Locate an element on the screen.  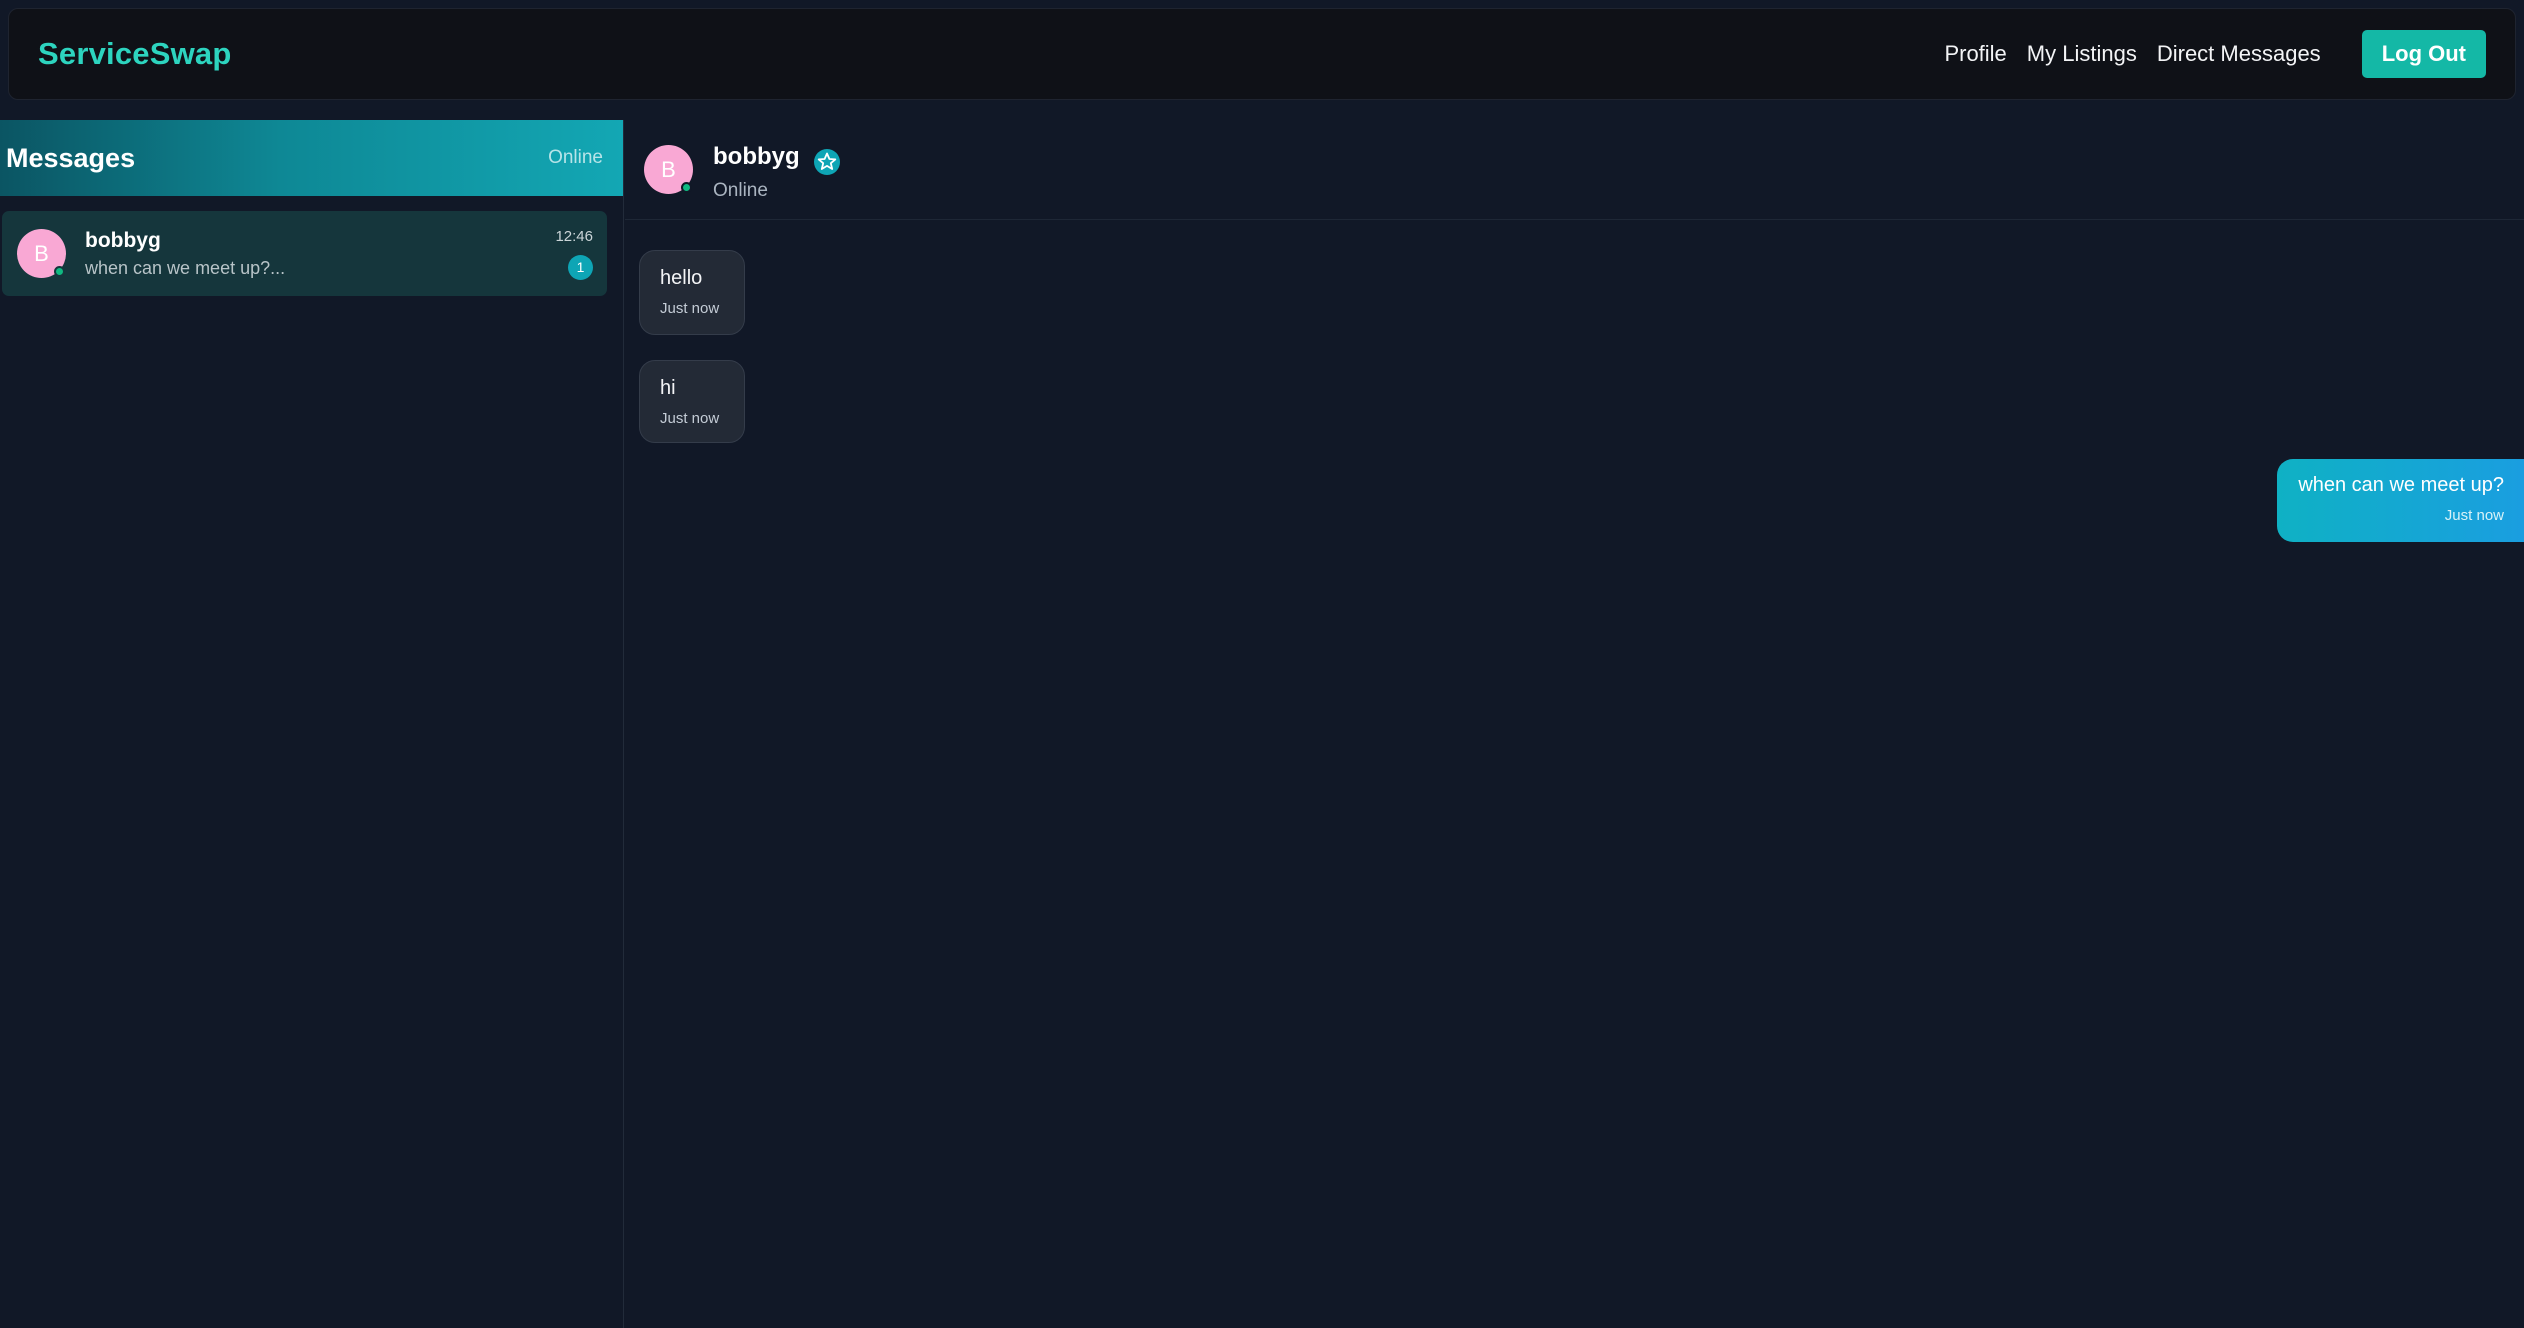
conversation-item: B bobbyg when can we meet up?... 12:46 1 is located at coordinates (304, 253).